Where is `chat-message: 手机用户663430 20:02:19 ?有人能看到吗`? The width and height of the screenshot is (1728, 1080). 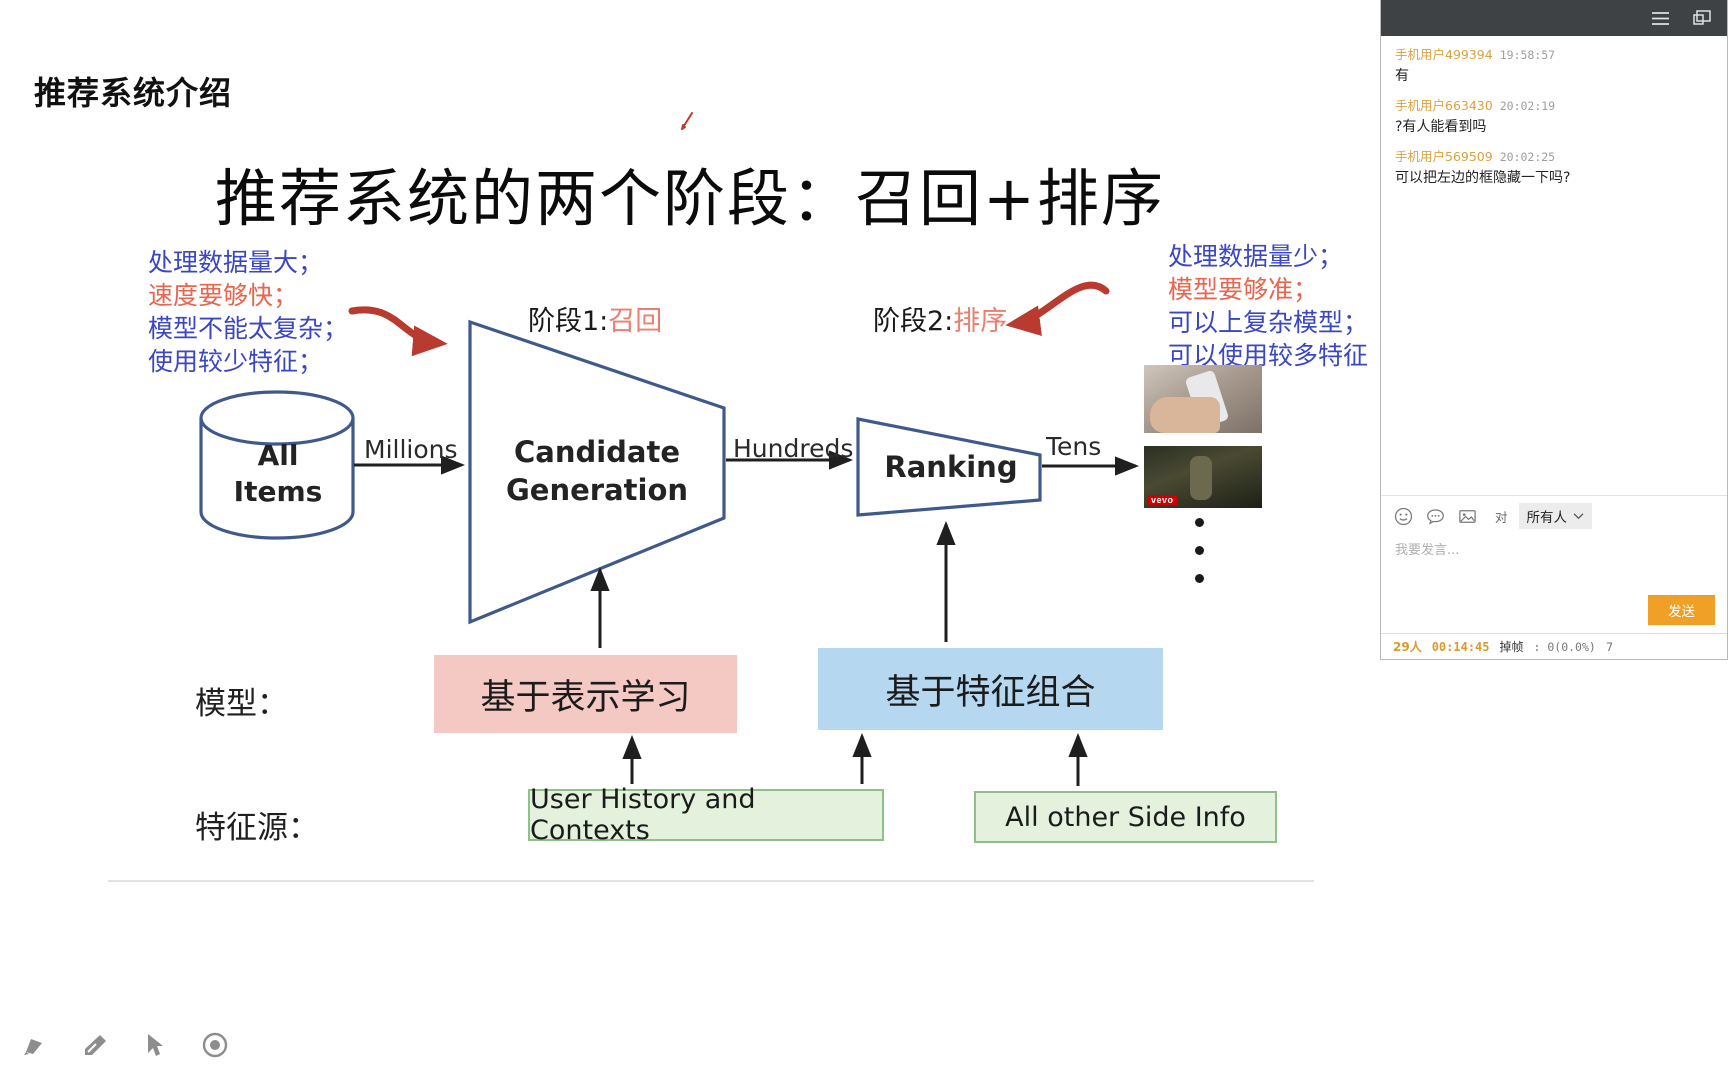
chat-message: 手机用户663430 20:02:19 ?有人能看到吗 is located at coordinates (1554, 117).